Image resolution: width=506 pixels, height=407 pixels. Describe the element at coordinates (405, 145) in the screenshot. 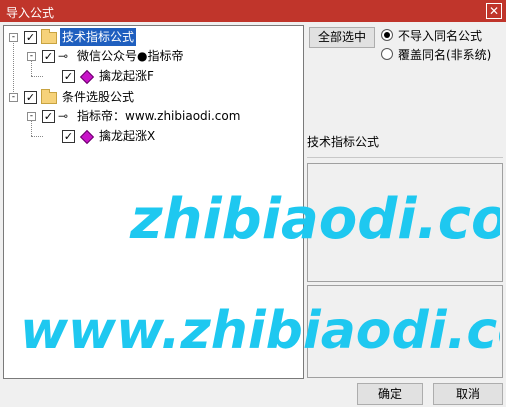

I see `category-label-panel: 技术指标公式` at that location.